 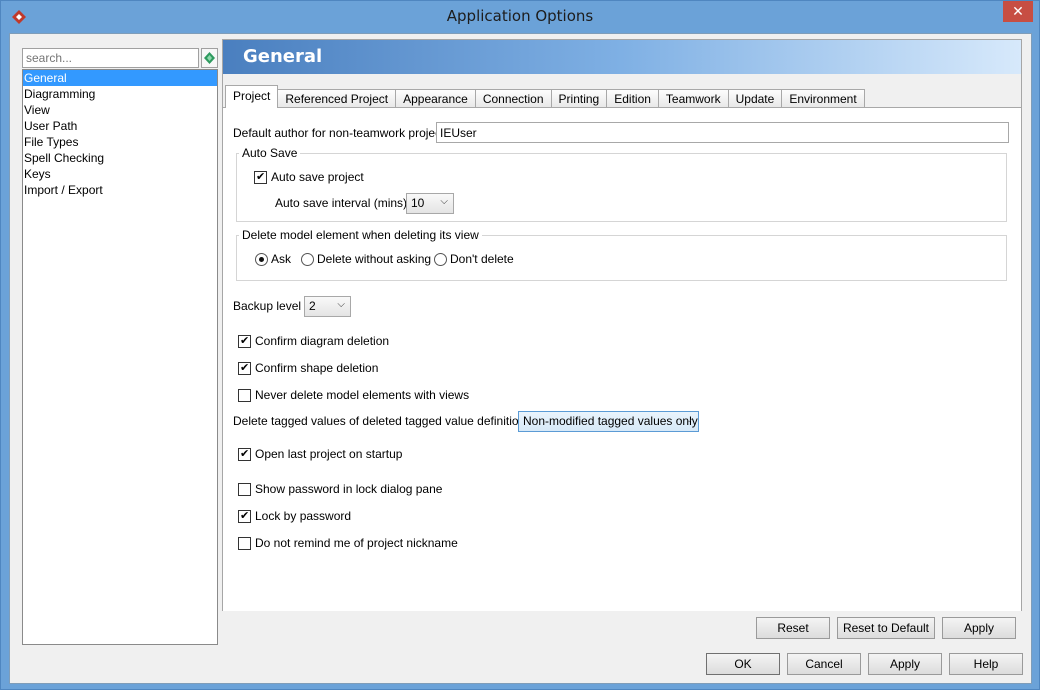 What do you see at coordinates (252, 96) in the screenshot?
I see `tab-project: Project` at bounding box center [252, 96].